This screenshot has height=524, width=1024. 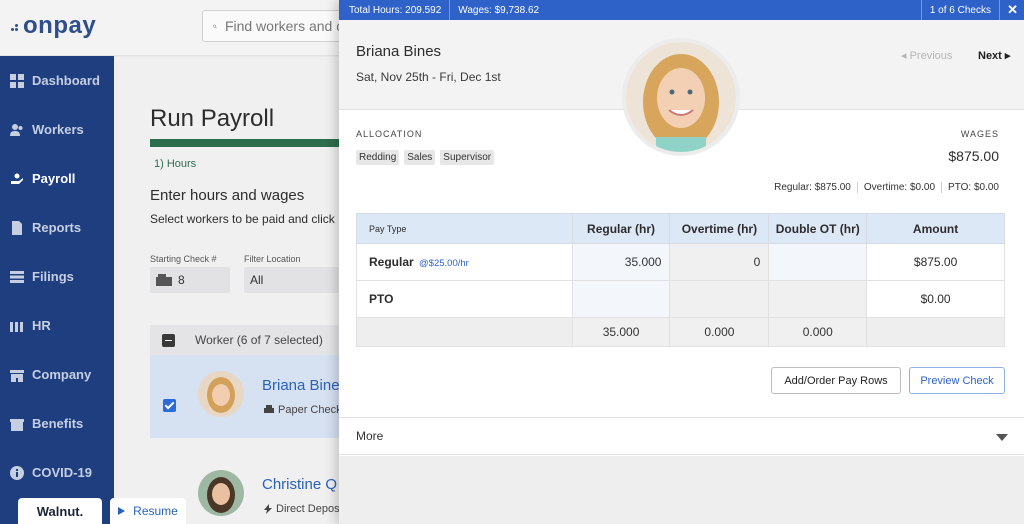 I want to click on sidebar-item-label: Payroll, so click(x=54, y=178).